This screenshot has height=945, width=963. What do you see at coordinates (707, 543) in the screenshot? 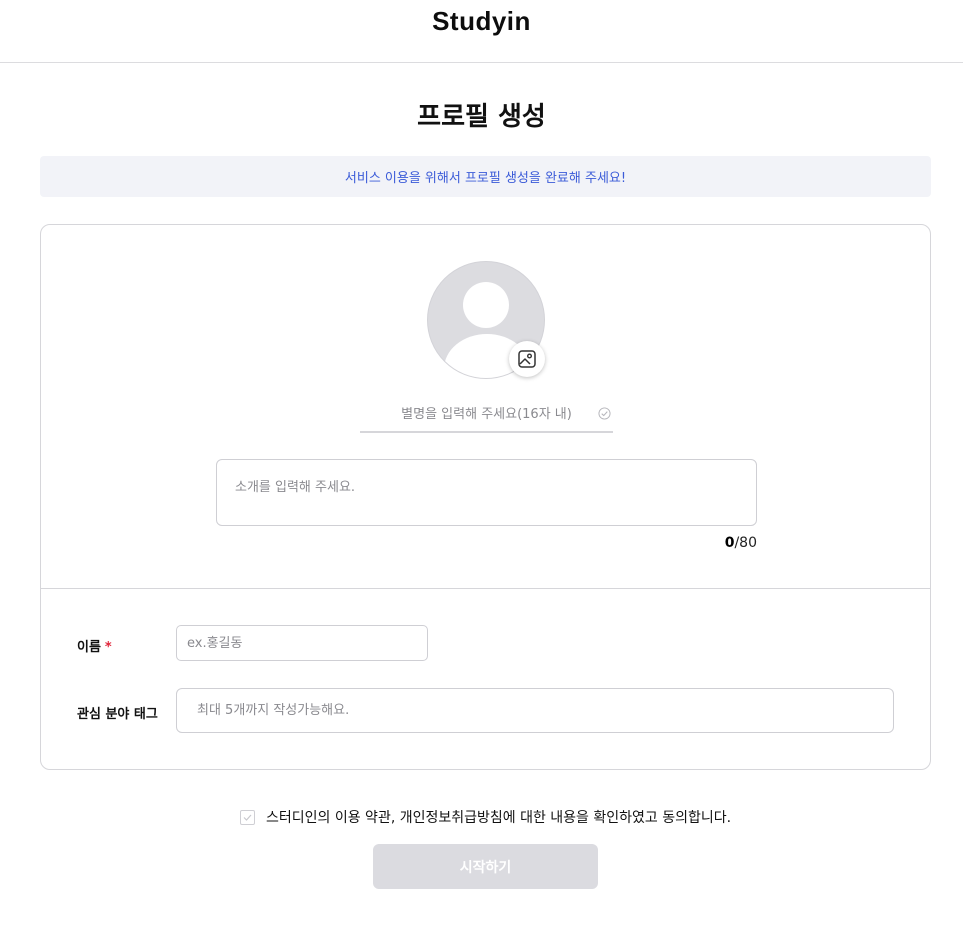
I see `intro-char-counter: 0/80` at bounding box center [707, 543].